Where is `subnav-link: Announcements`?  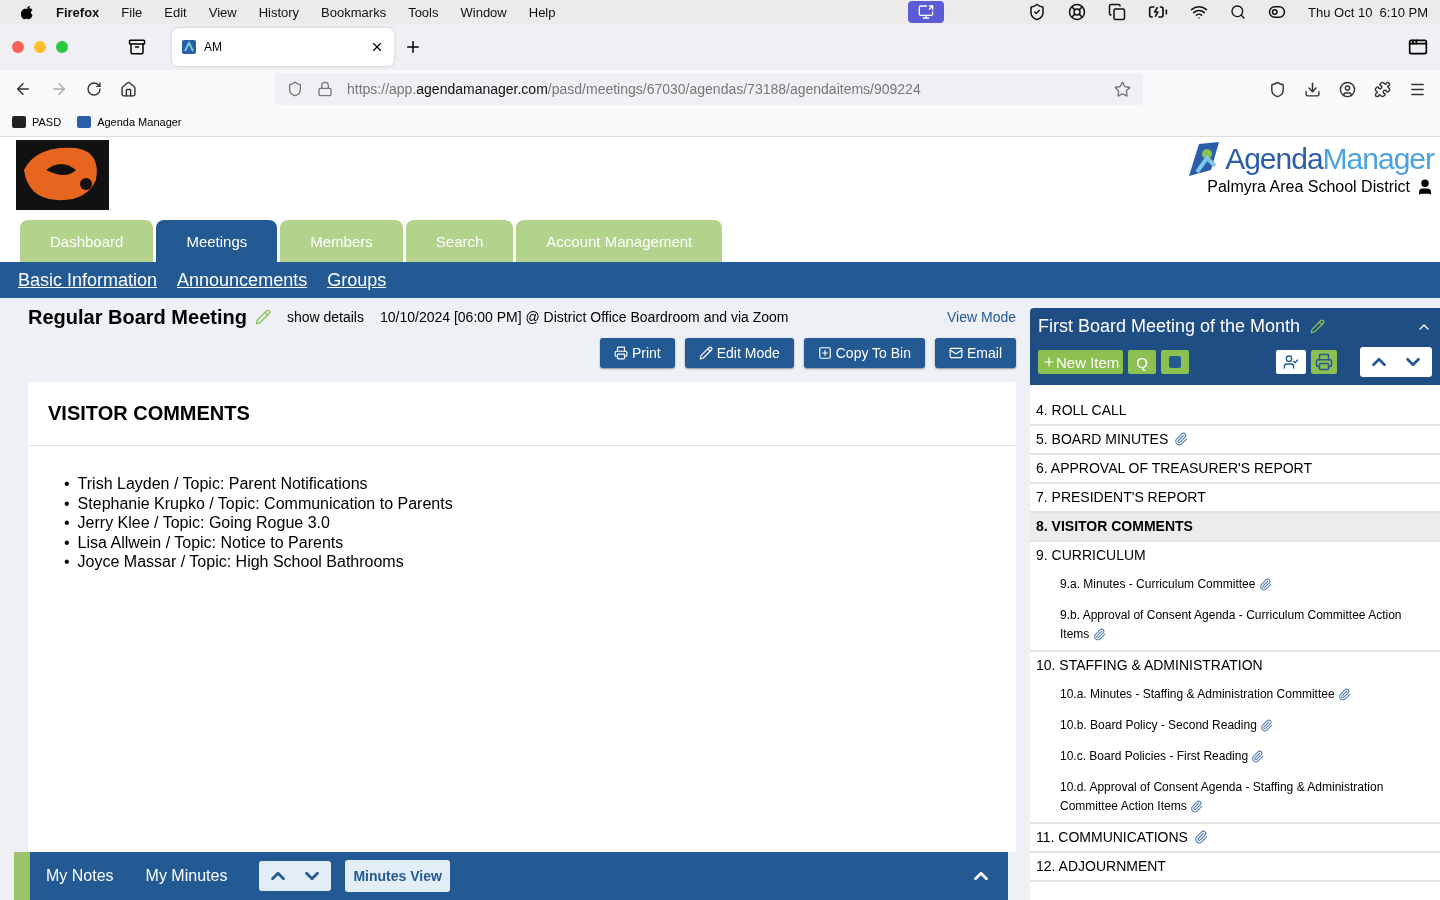
subnav-link: Announcements is located at coordinates (242, 280).